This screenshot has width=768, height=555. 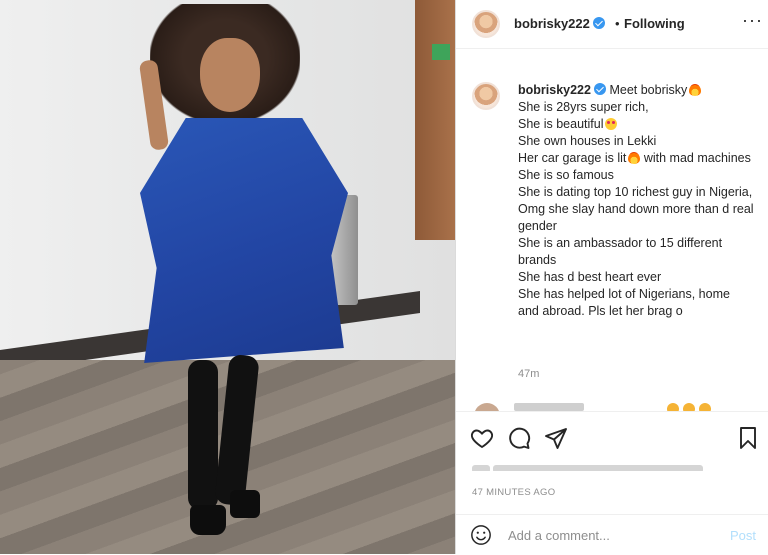 I want to click on likes-summary, so click(x=592, y=466).